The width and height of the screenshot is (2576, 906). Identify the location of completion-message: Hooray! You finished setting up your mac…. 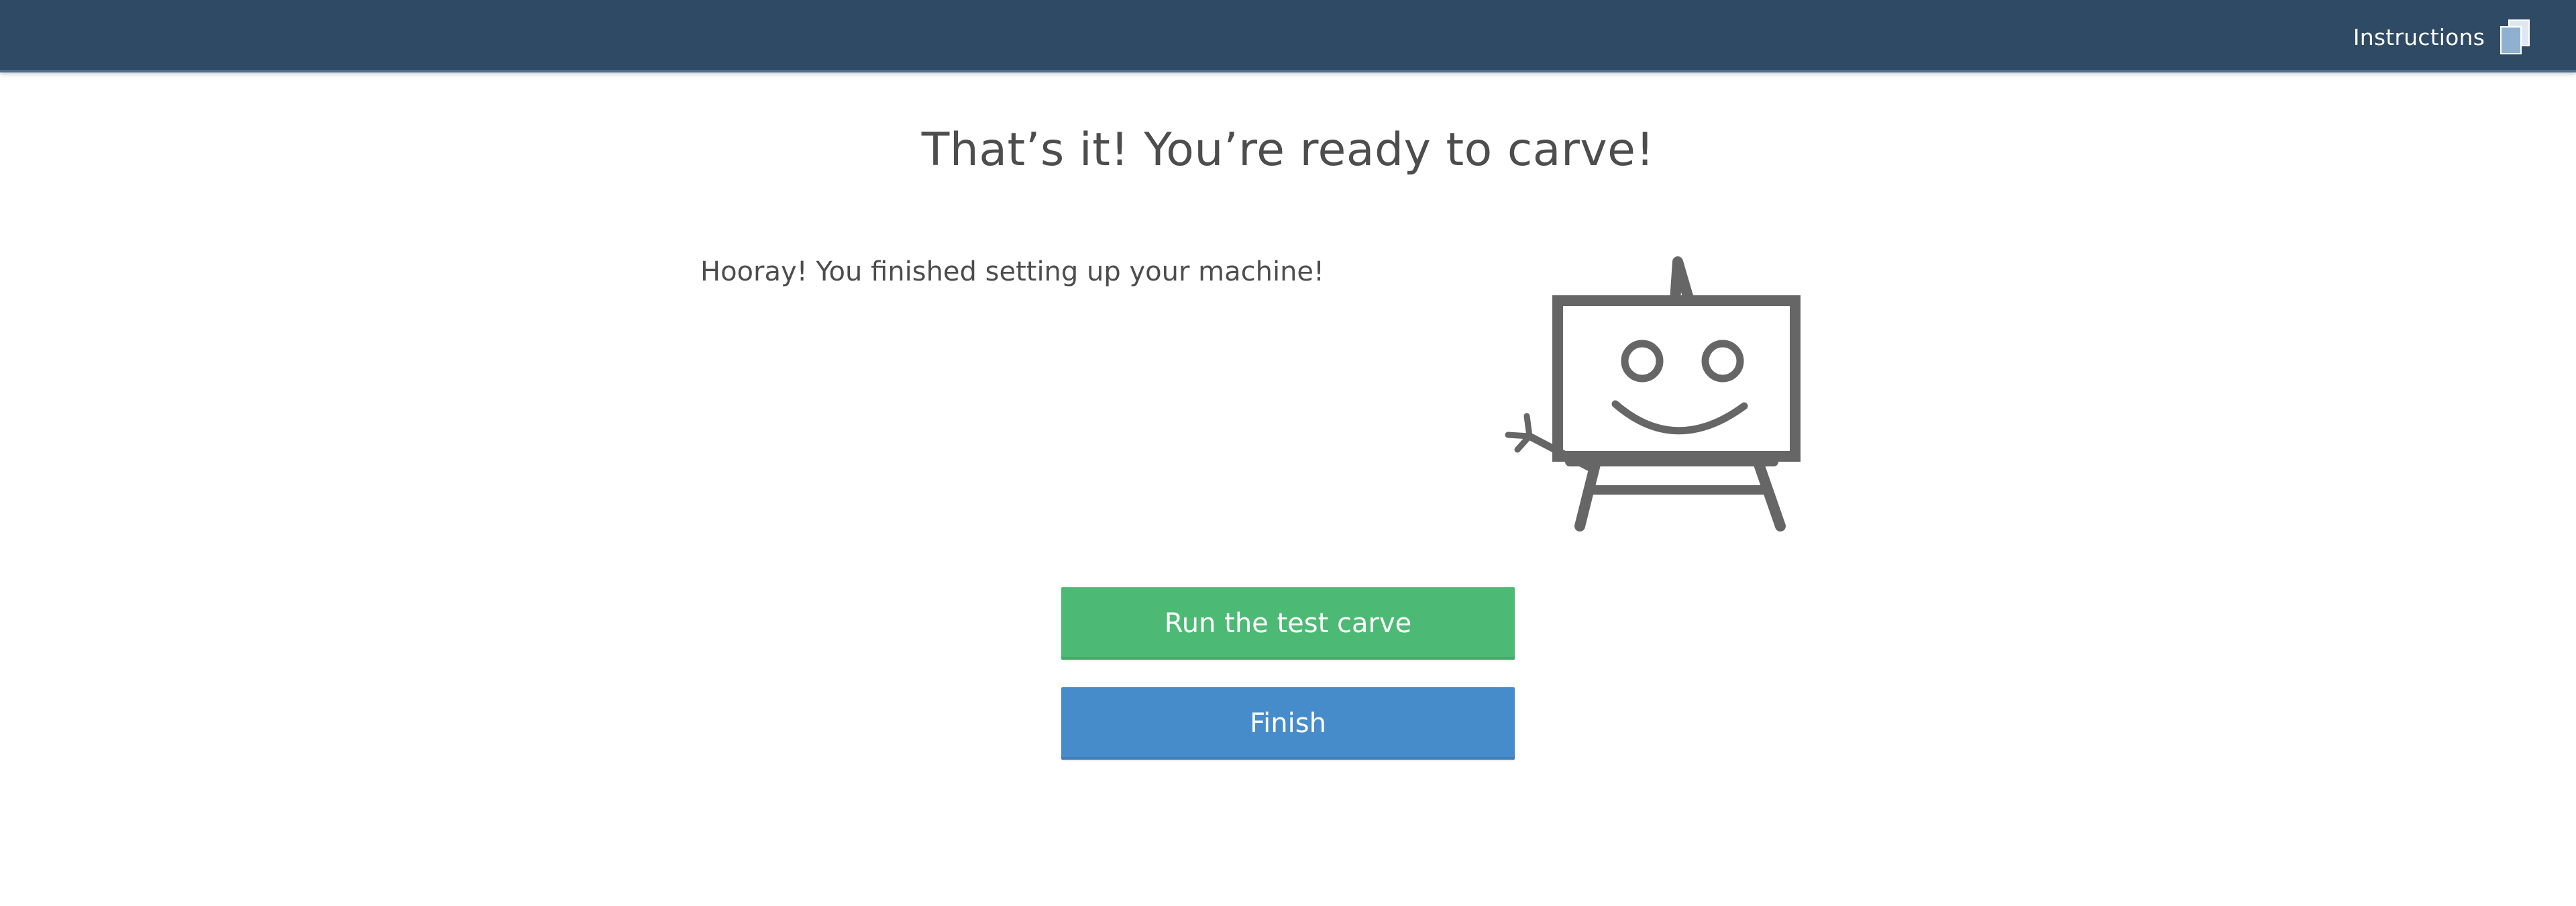
(1012, 271).